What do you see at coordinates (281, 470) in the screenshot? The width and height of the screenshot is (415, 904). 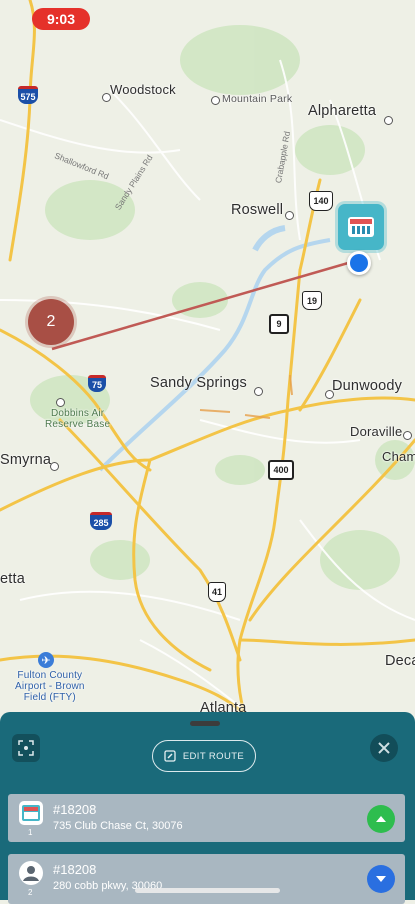 I see `ga-400-shield: 400` at bounding box center [281, 470].